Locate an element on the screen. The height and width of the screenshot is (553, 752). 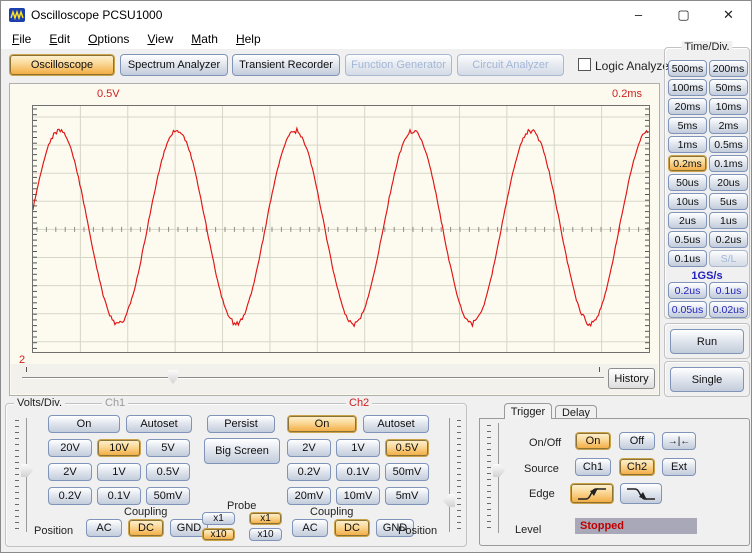
run-group: Run is located at coordinates (707, 341).